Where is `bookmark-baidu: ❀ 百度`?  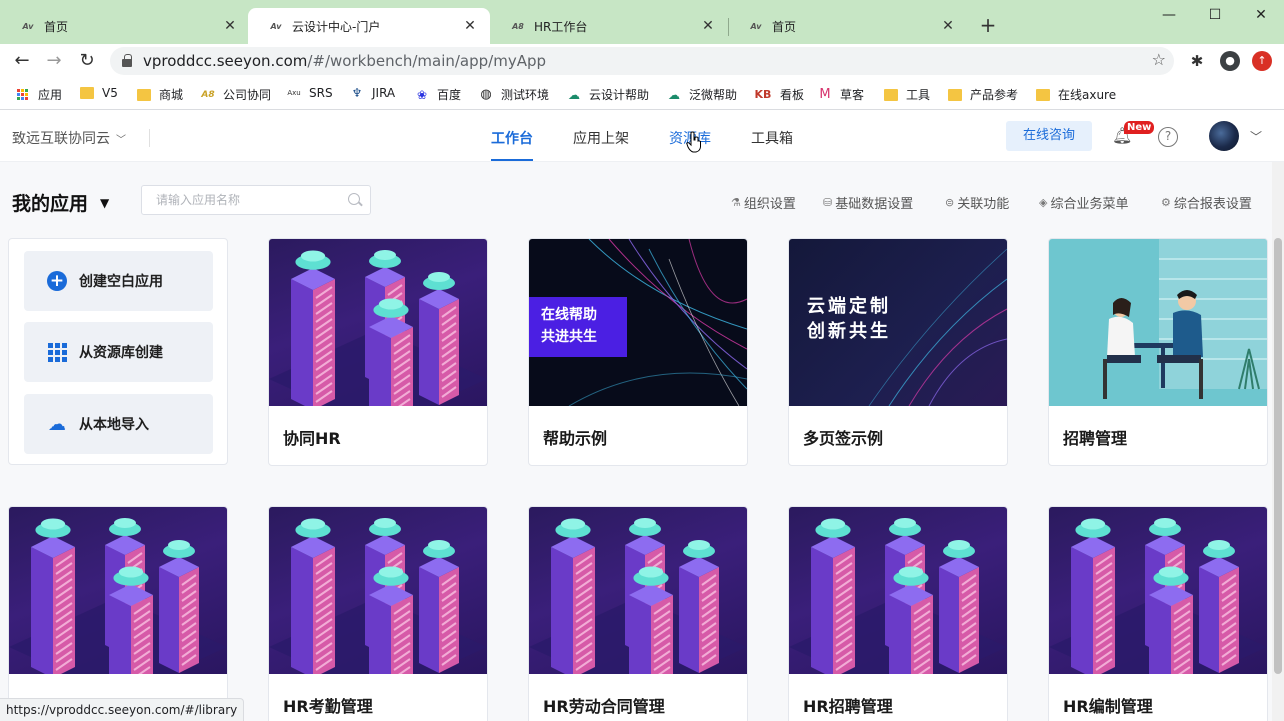 bookmark-baidu: ❀ 百度 is located at coordinates (438, 94).